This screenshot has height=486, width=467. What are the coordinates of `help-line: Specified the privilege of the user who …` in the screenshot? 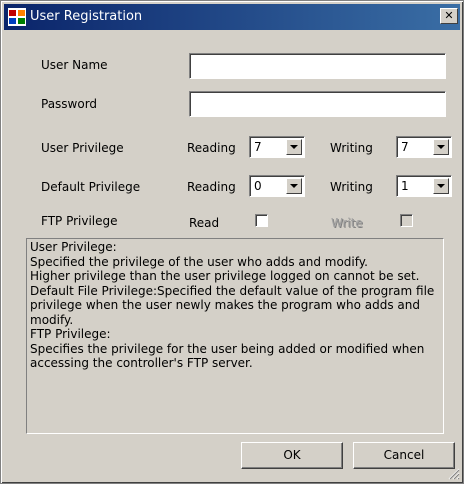 It's located at (199, 261).